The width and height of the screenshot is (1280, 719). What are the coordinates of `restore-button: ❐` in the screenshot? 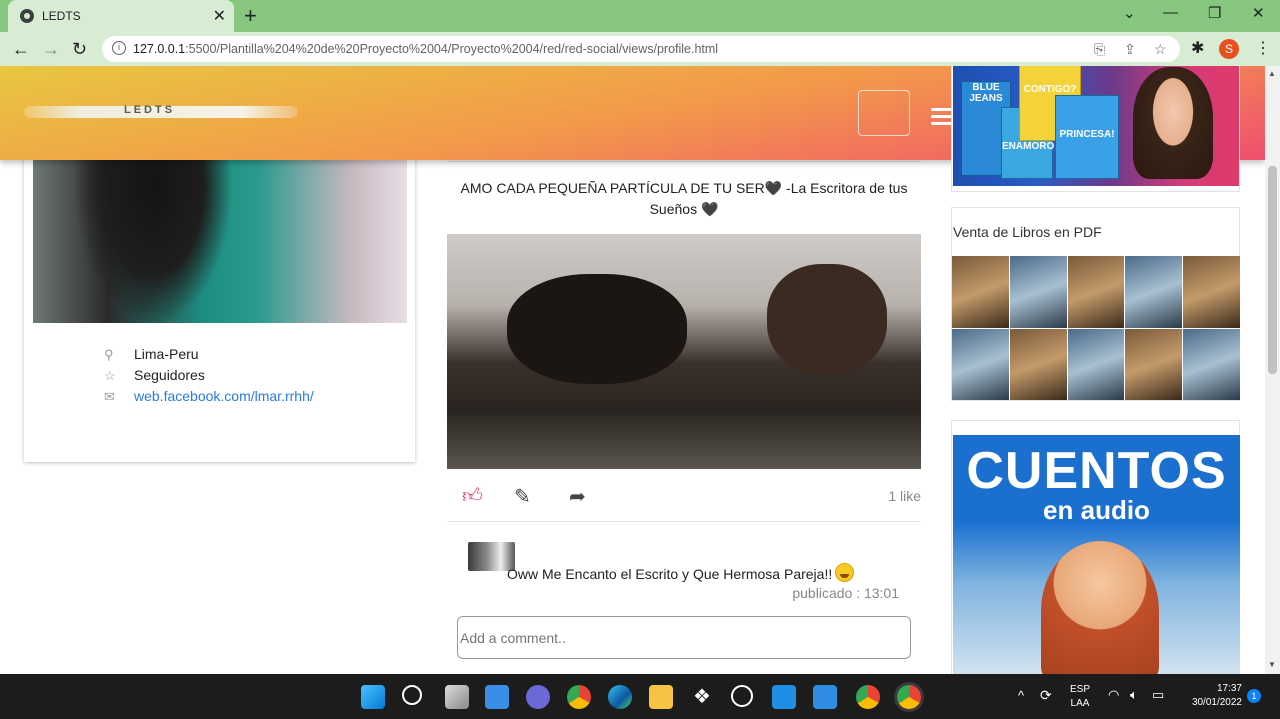 It's located at (1214, 13).